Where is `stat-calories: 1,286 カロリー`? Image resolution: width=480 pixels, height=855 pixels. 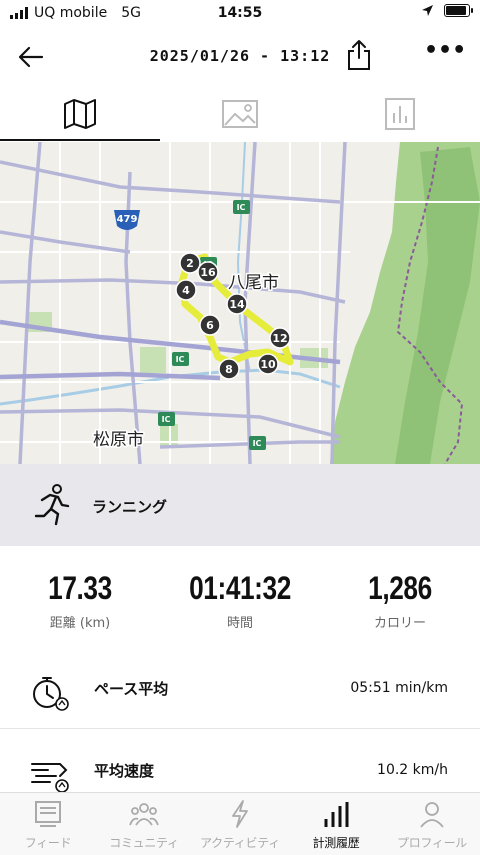
stat-calories: 1,286 カロリー is located at coordinates (400, 600).